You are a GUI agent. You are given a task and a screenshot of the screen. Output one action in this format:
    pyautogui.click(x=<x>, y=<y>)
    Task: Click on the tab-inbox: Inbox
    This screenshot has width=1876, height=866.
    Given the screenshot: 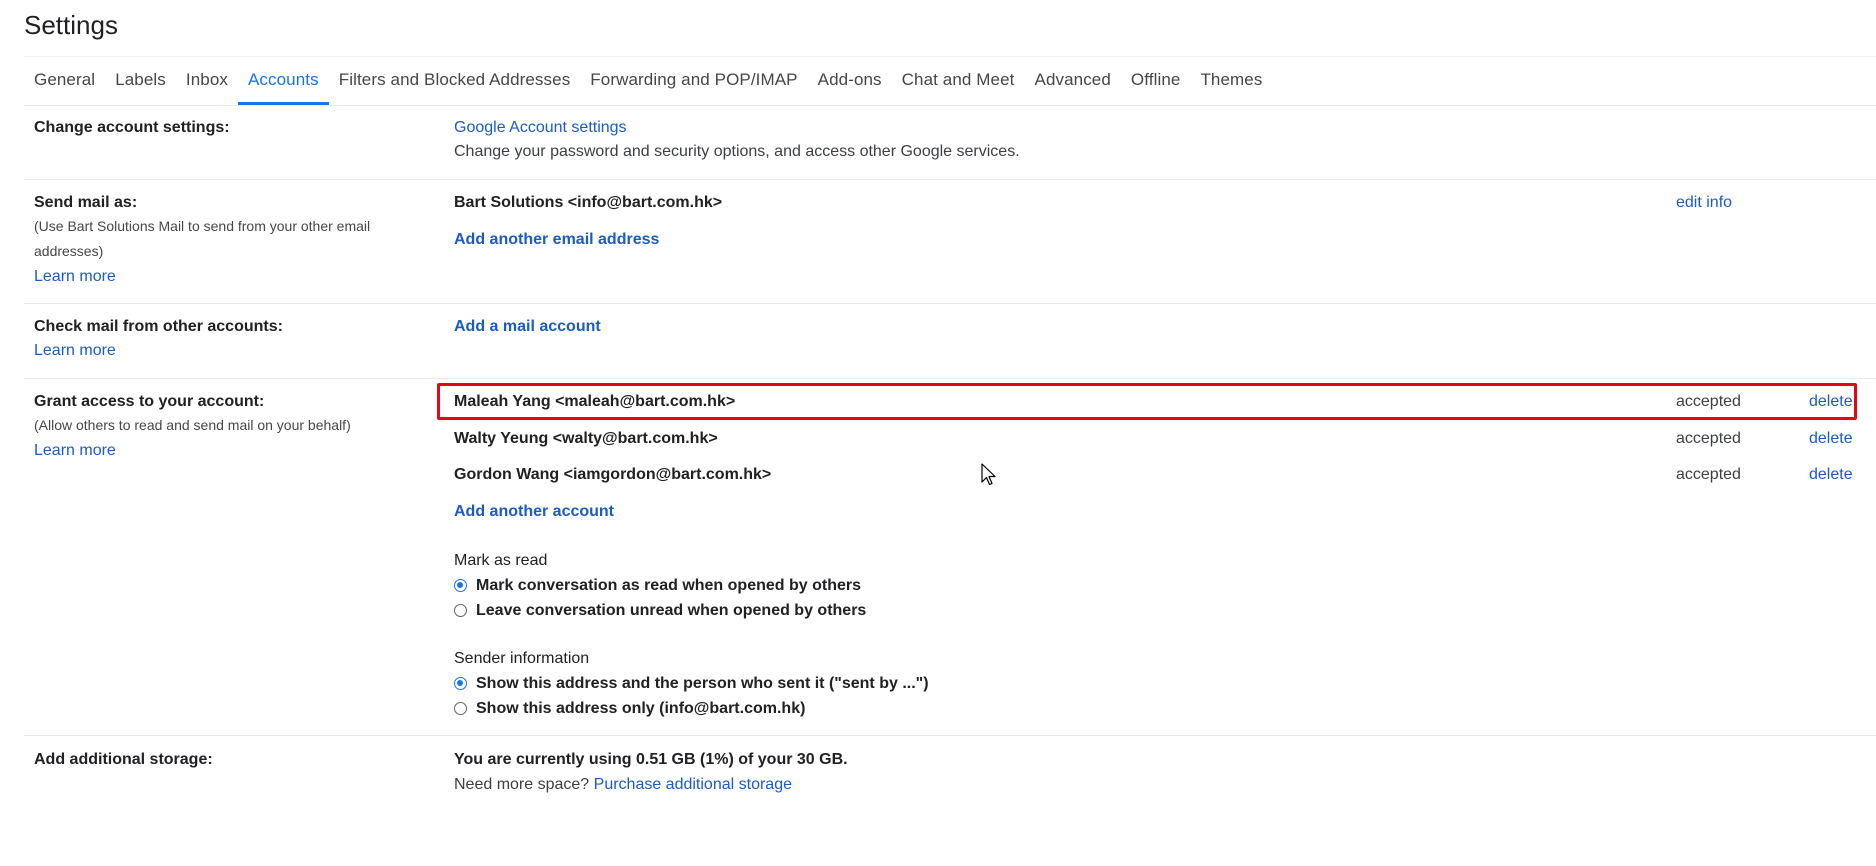 What is the action you would take?
    pyautogui.click(x=207, y=81)
    